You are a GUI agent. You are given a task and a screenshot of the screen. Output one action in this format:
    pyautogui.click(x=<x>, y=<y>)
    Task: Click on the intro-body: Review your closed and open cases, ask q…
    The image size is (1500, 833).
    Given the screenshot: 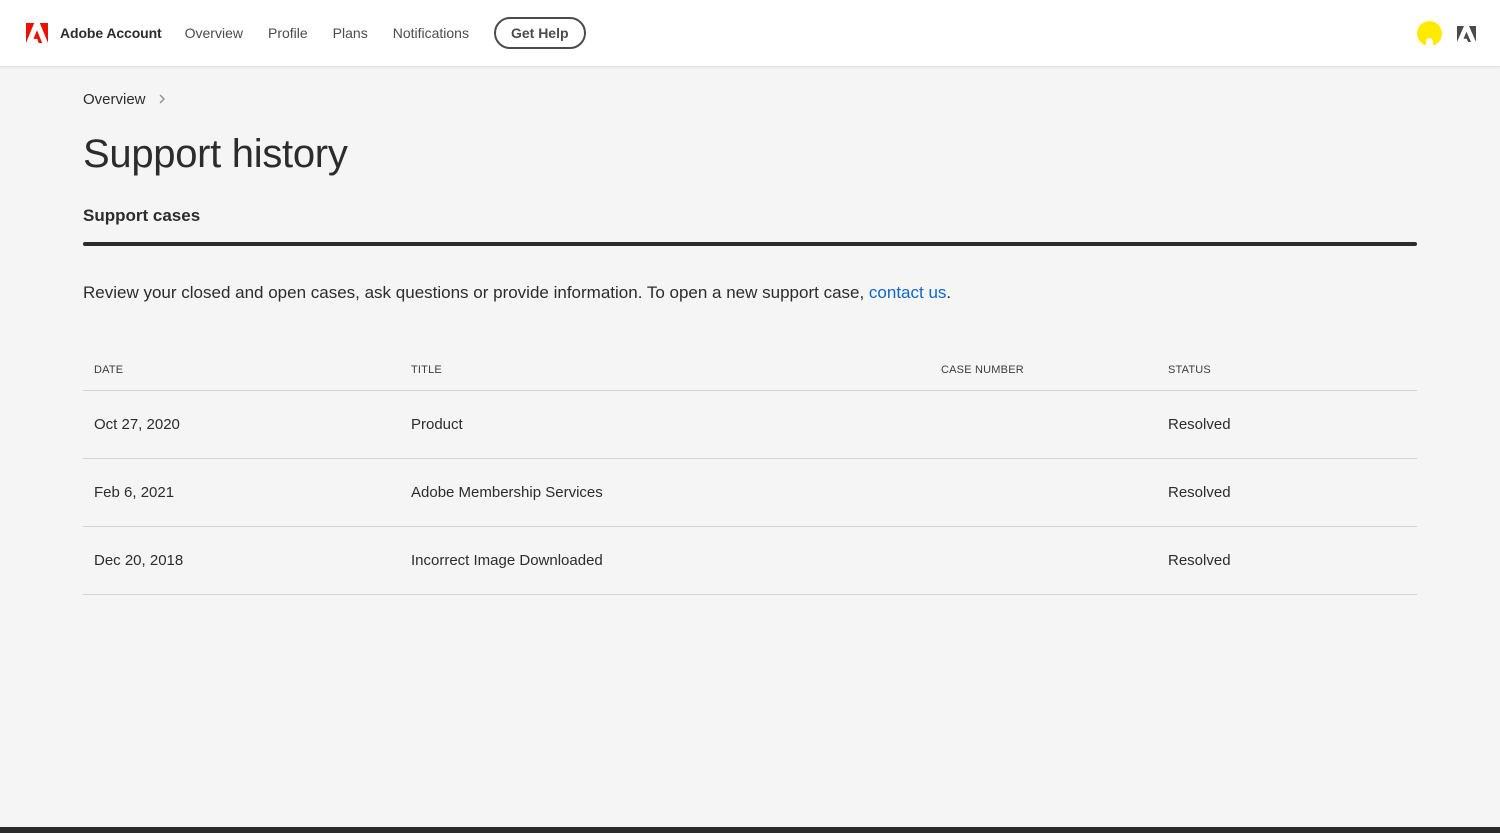 What is the action you would take?
    pyautogui.click(x=476, y=292)
    